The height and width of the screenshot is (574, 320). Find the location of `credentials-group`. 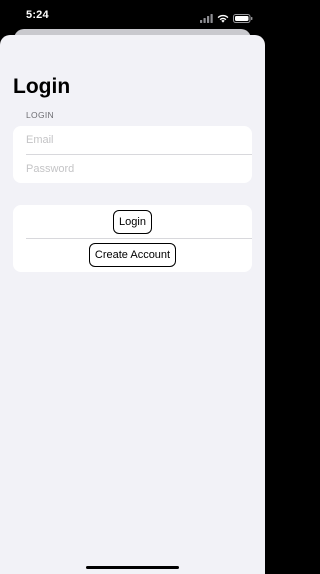

credentials-group is located at coordinates (132, 154).